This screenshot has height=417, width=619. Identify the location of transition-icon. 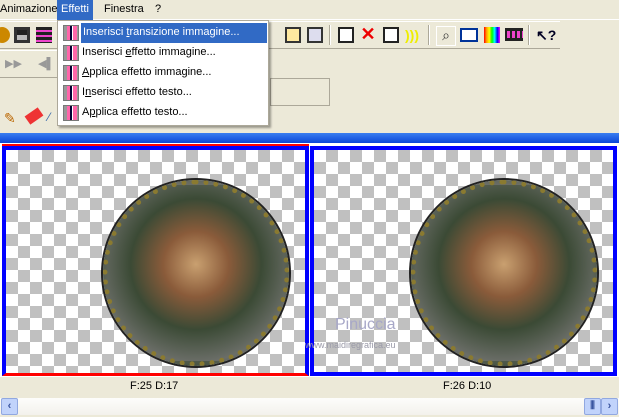
(71, 33).